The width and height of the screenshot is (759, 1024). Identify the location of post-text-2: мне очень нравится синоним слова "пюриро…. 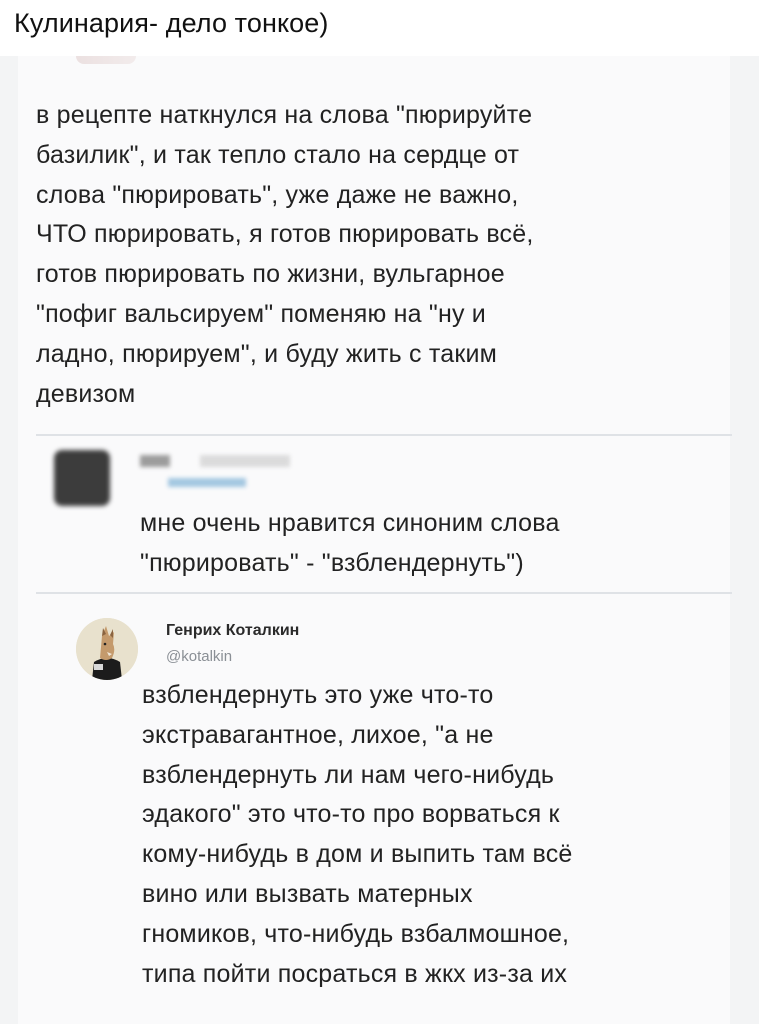
(435, 544).